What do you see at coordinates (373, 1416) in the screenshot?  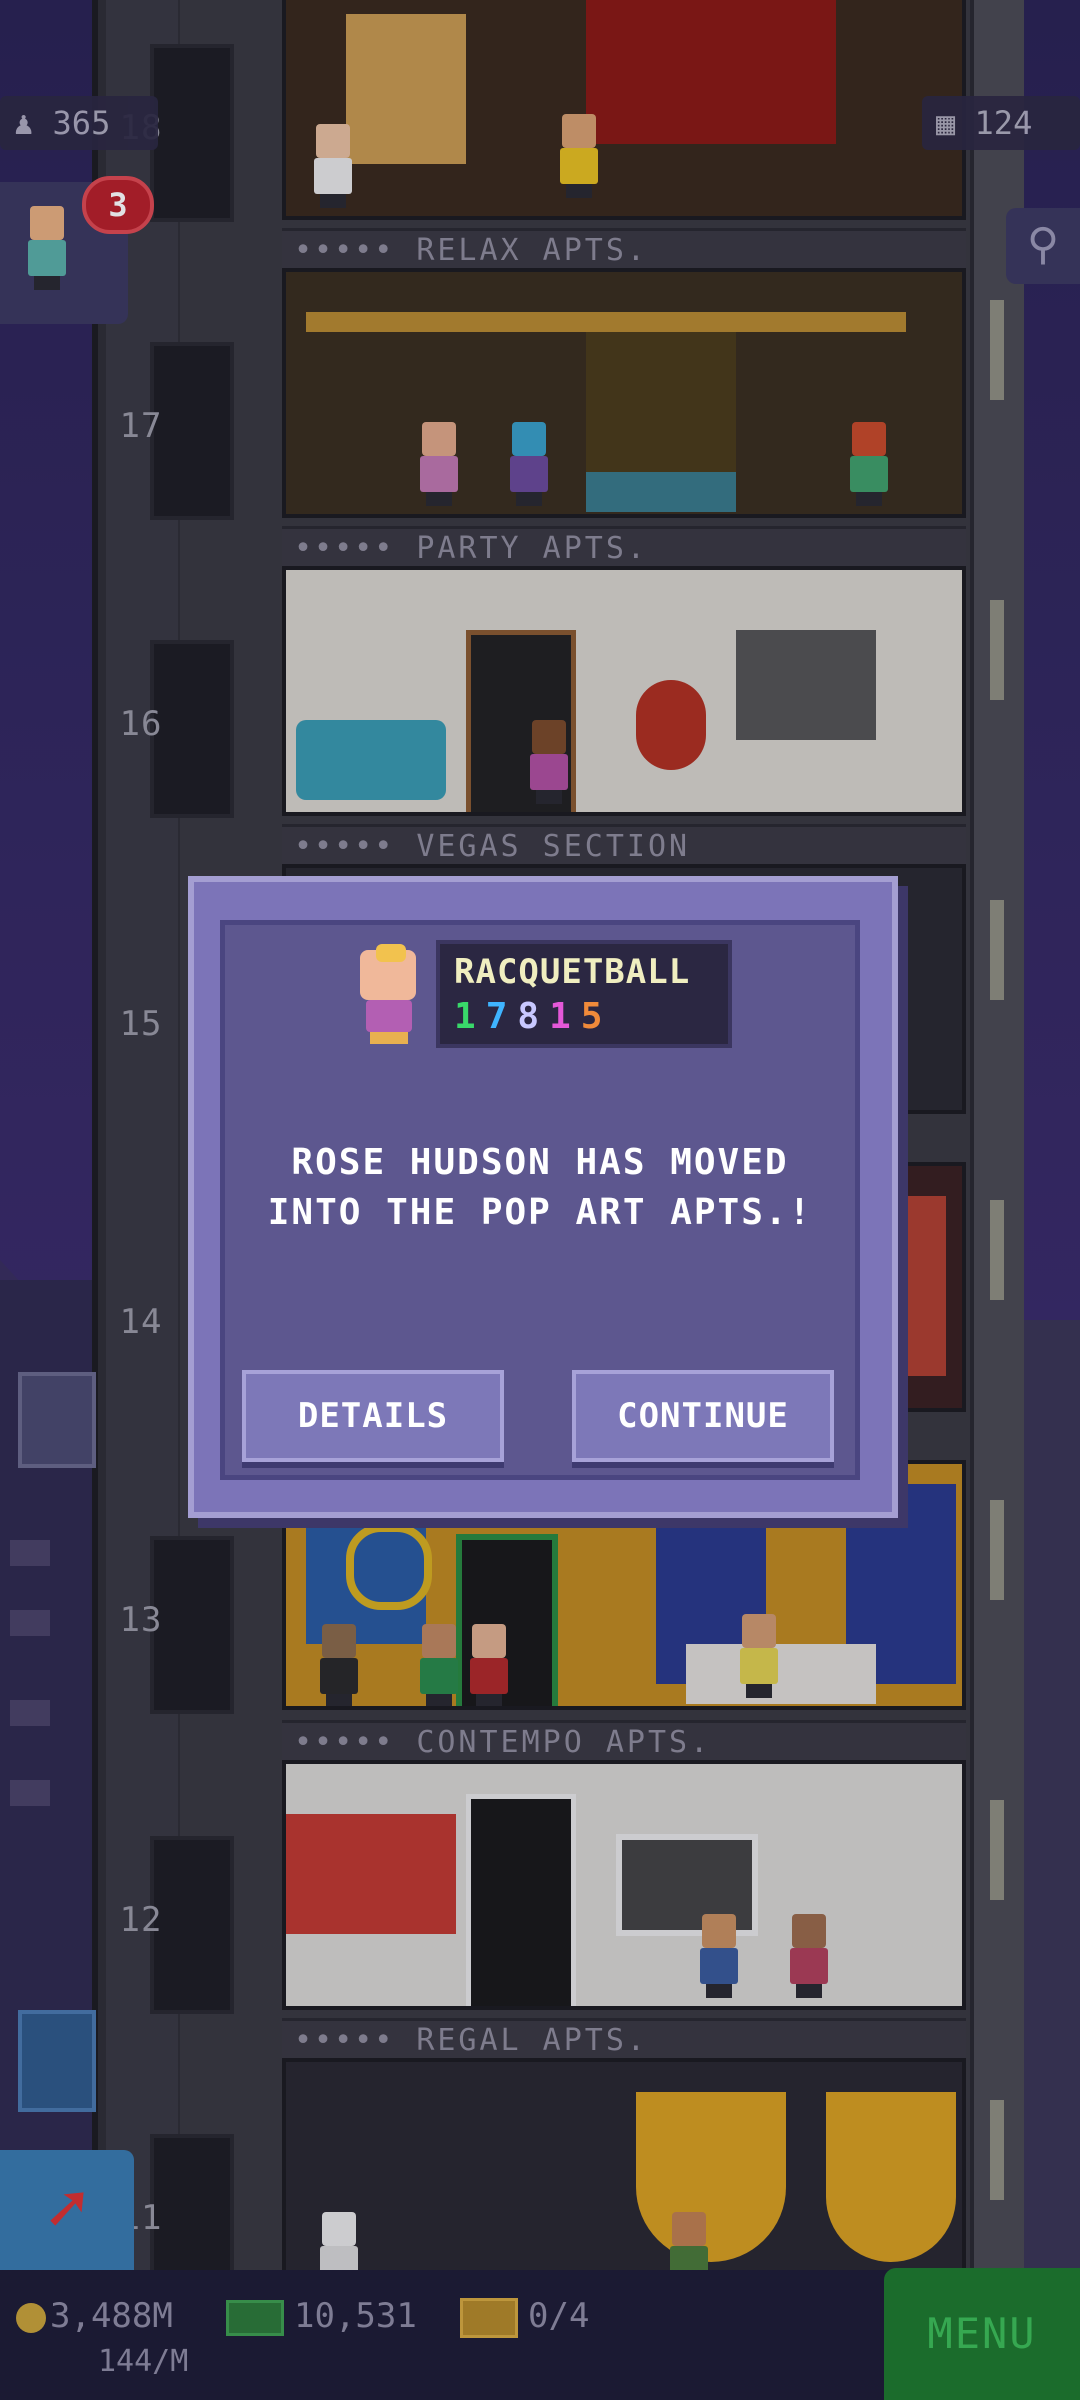 I see `details-button: DETAILS` at bounding box center [373, 1416].